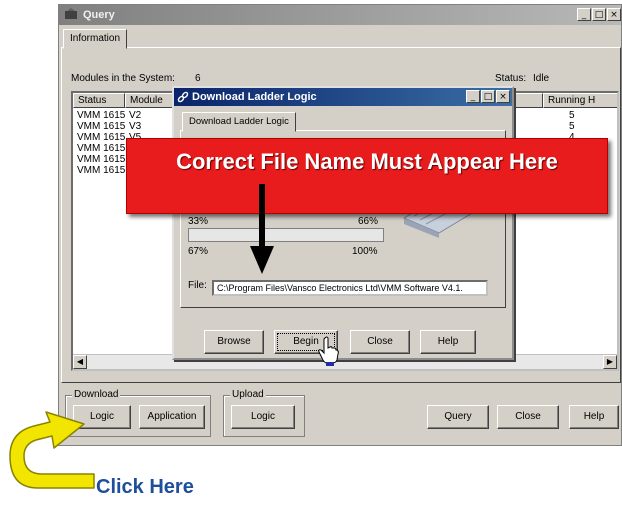 This screenshot has width=622, height=505. Describe the element at coordinates (71, 13) in the screenshot. I see `window-icon` at that location.